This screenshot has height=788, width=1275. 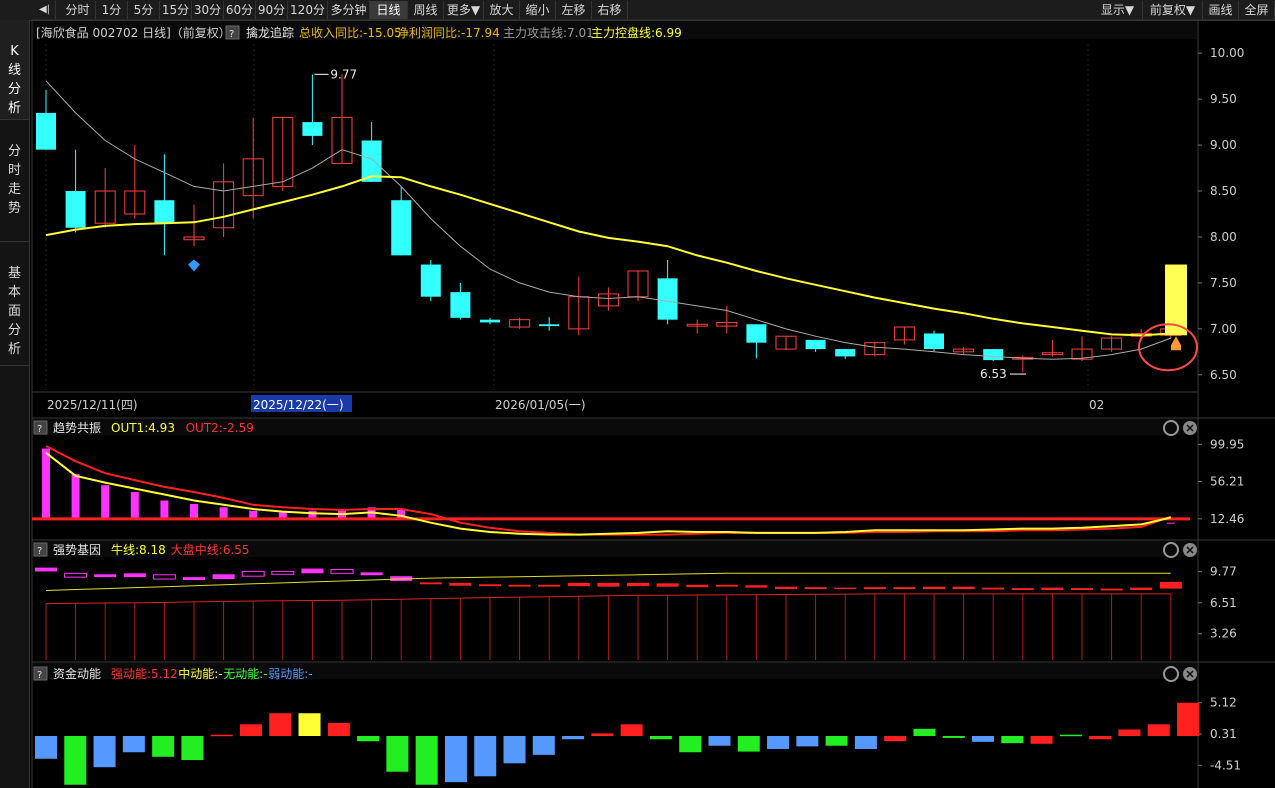 I want to click on p4-axis-label: -4.51, so click(x=1225, y=765).